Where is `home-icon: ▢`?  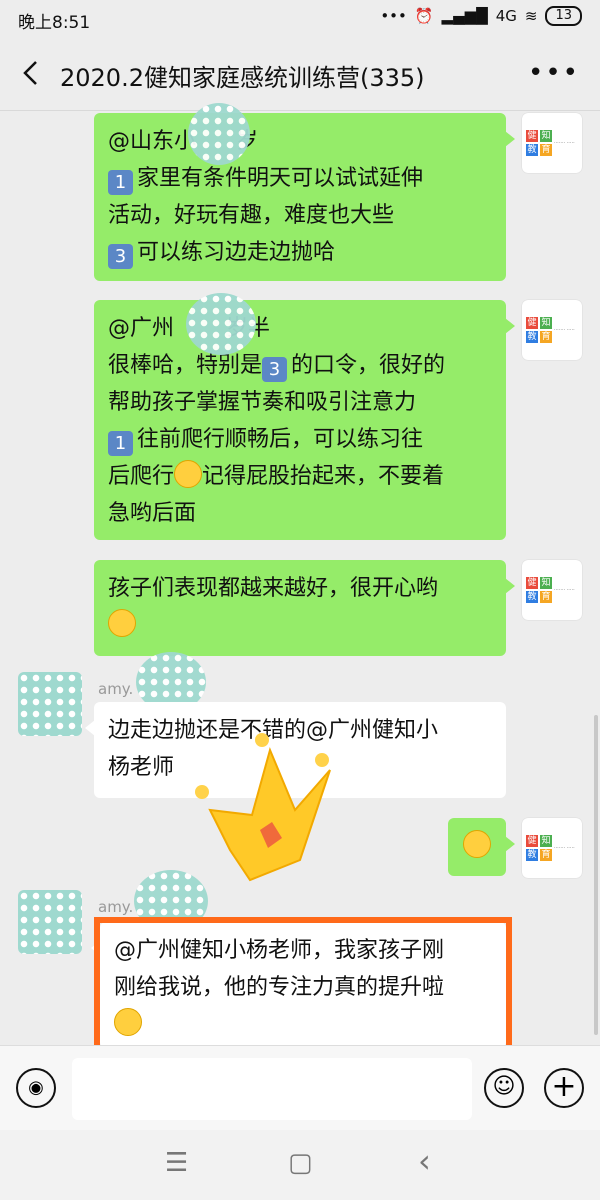 home-icon: ▢ is located at coordinates (300, 1163).